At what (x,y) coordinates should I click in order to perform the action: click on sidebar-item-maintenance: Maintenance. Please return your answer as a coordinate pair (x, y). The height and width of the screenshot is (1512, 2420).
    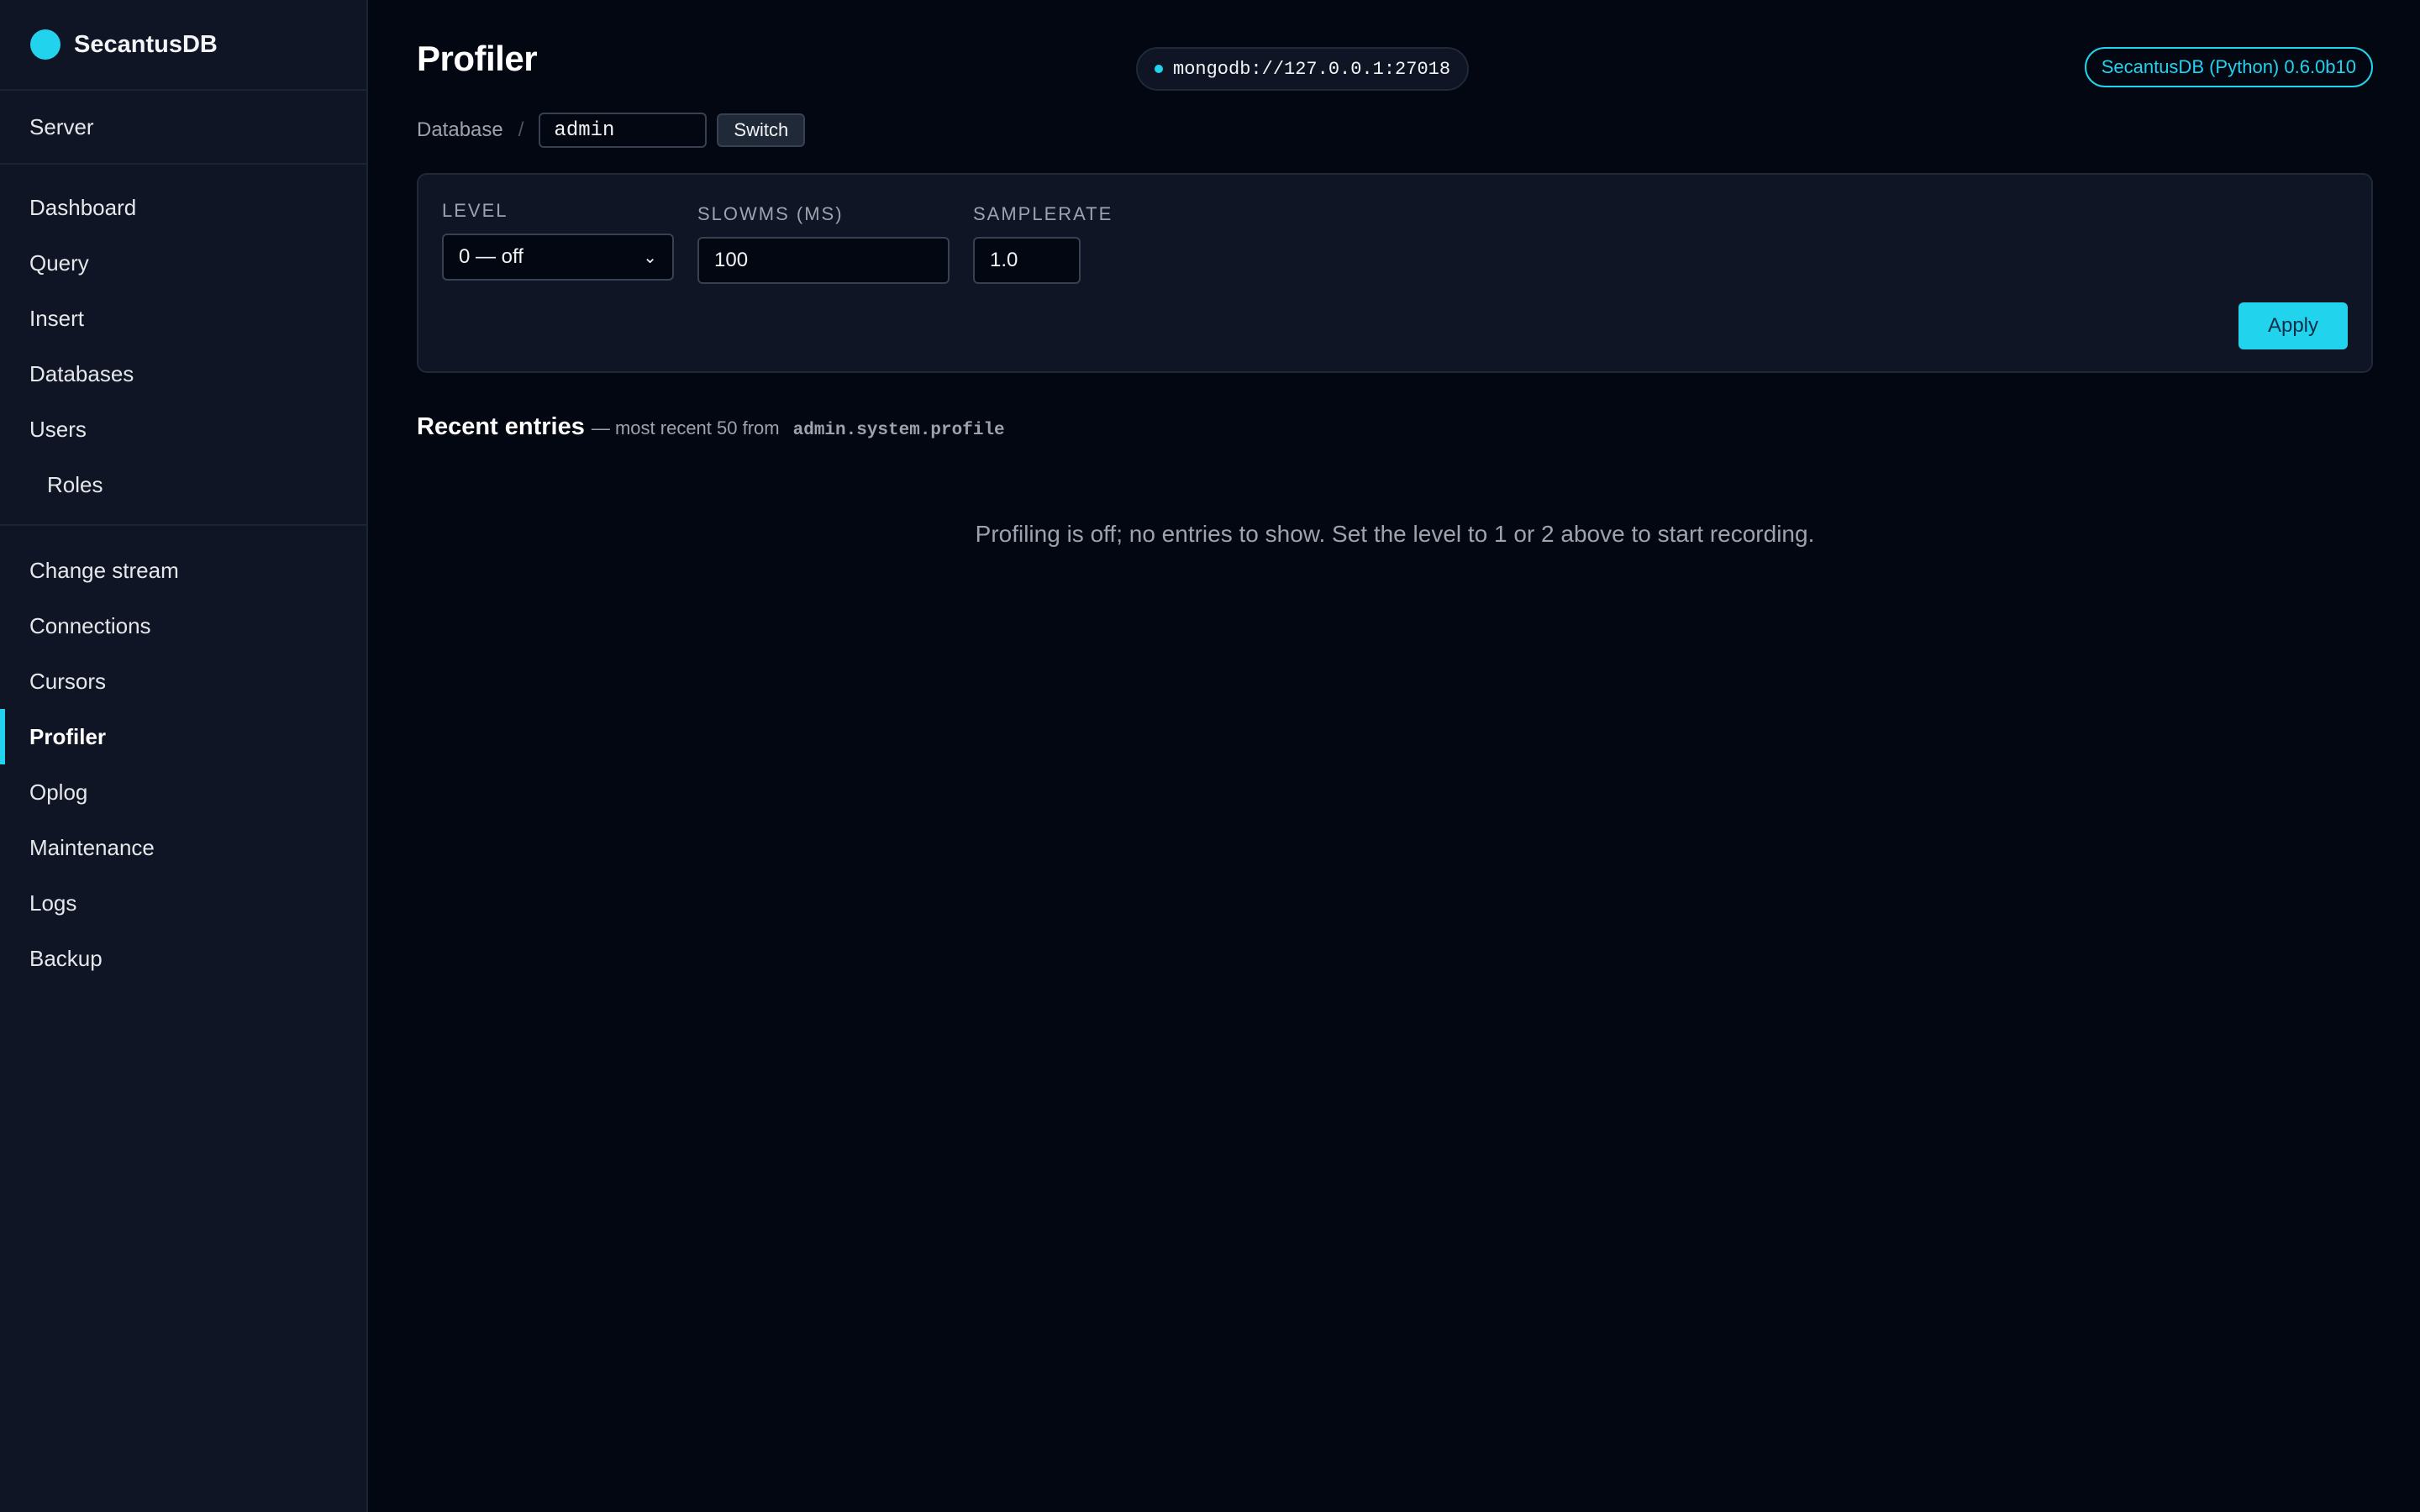
    Looking at the image, I should click on (183, 847).